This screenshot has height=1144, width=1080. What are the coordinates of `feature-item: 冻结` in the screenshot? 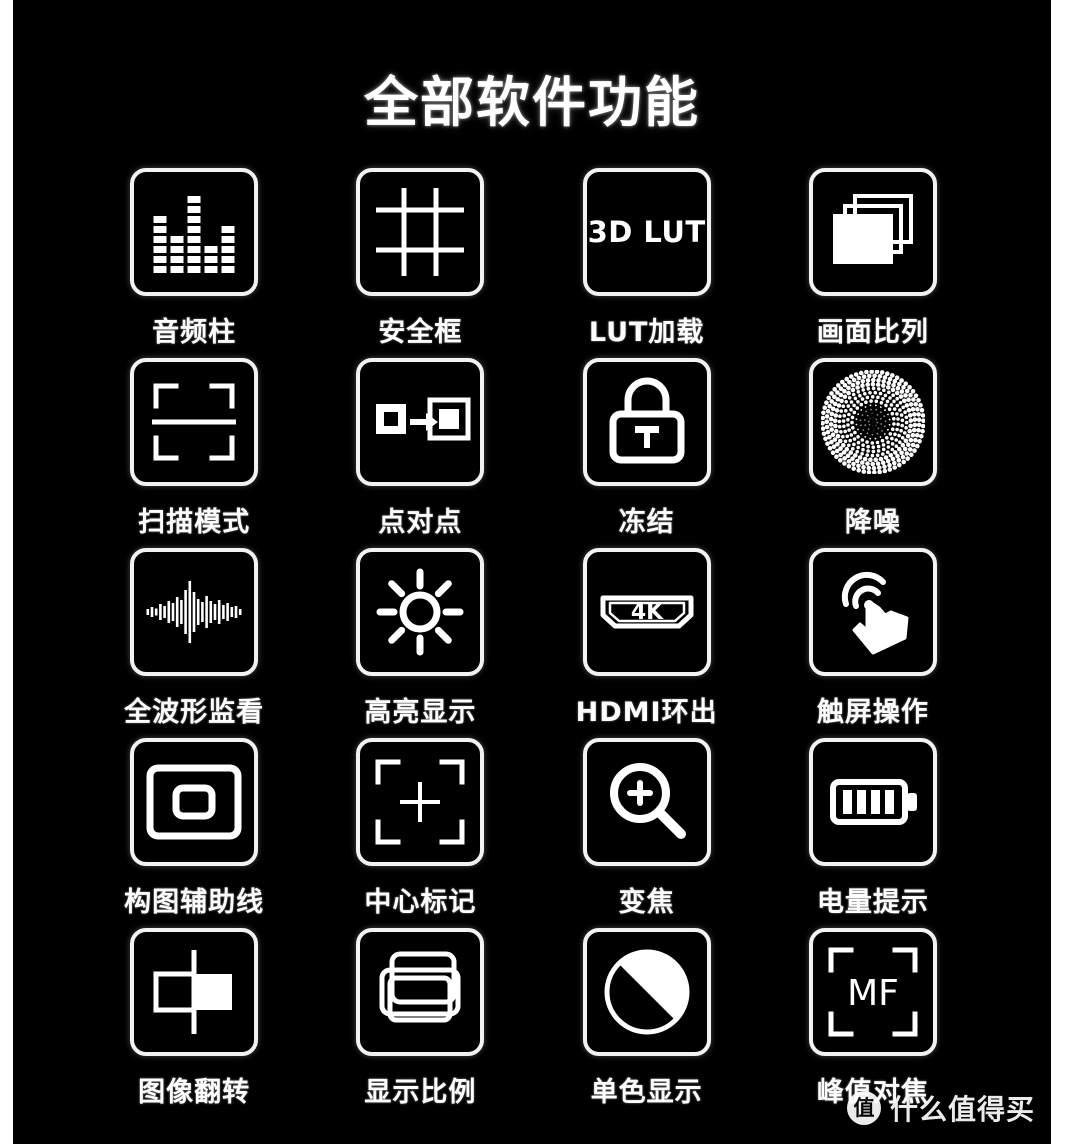 It's located at (647, 453).